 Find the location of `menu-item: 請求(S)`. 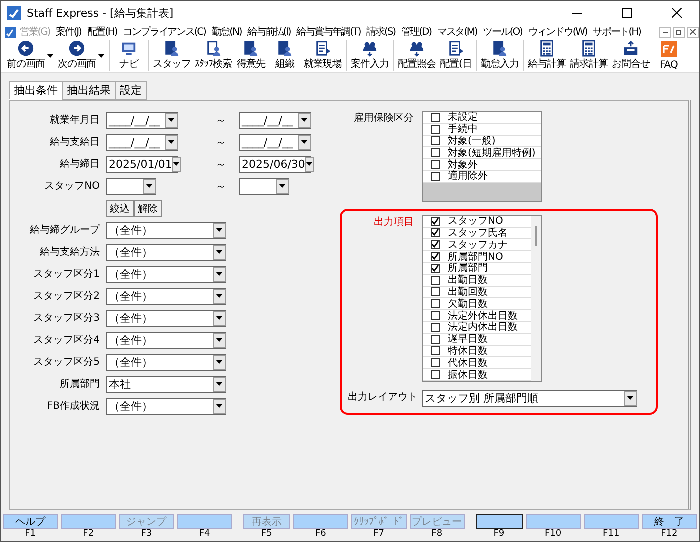

menu-item: 請求(S) is located at coordinates (381, 32).